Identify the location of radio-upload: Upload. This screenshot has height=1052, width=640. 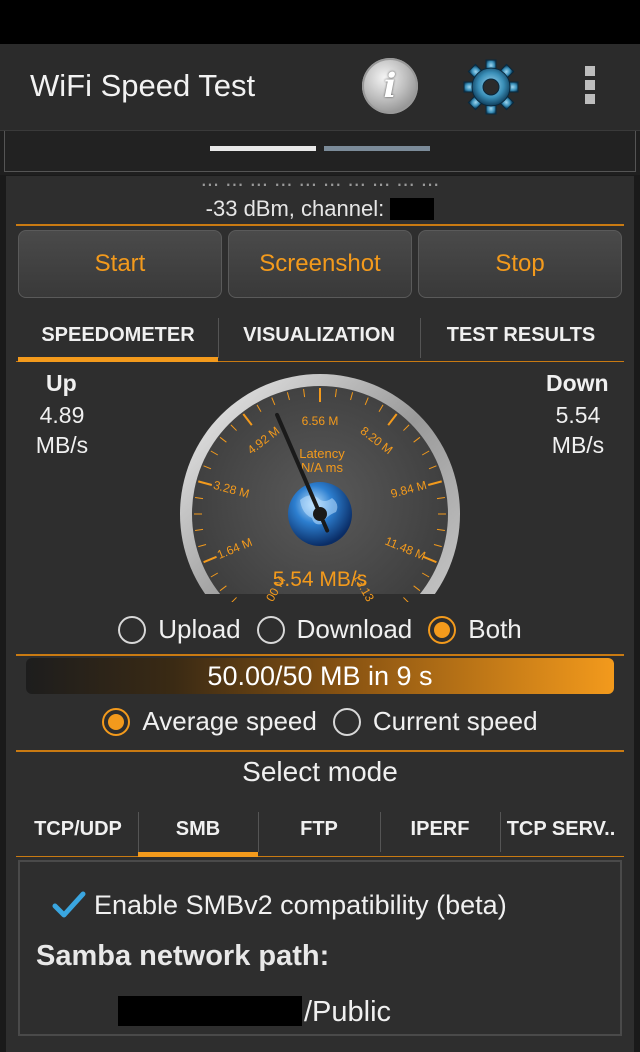
(179, 629).